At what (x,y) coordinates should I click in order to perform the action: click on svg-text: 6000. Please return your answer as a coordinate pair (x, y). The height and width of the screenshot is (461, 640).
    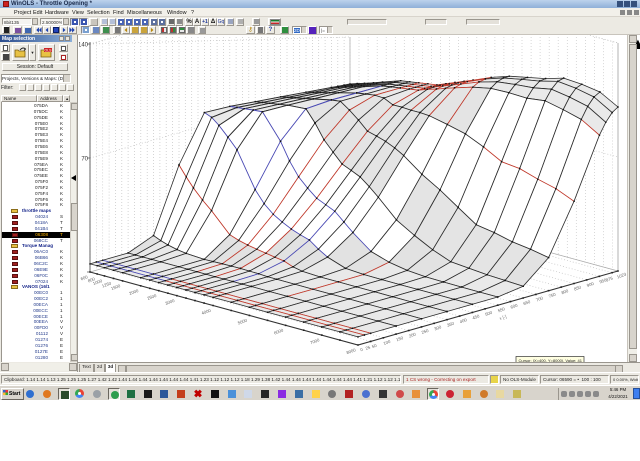
    Looking at the image, I should click on (278, 331).